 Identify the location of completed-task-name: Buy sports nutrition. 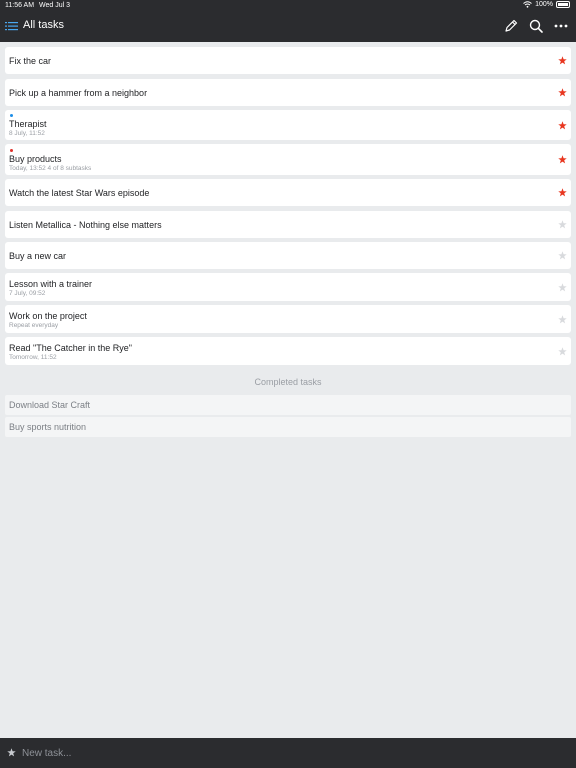
(48, 427).